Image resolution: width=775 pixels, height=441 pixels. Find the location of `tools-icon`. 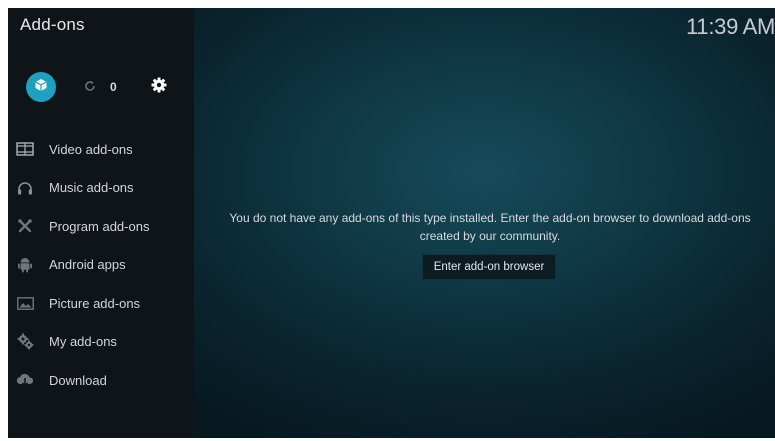

tools-icon is located at coordinates (25, 226).